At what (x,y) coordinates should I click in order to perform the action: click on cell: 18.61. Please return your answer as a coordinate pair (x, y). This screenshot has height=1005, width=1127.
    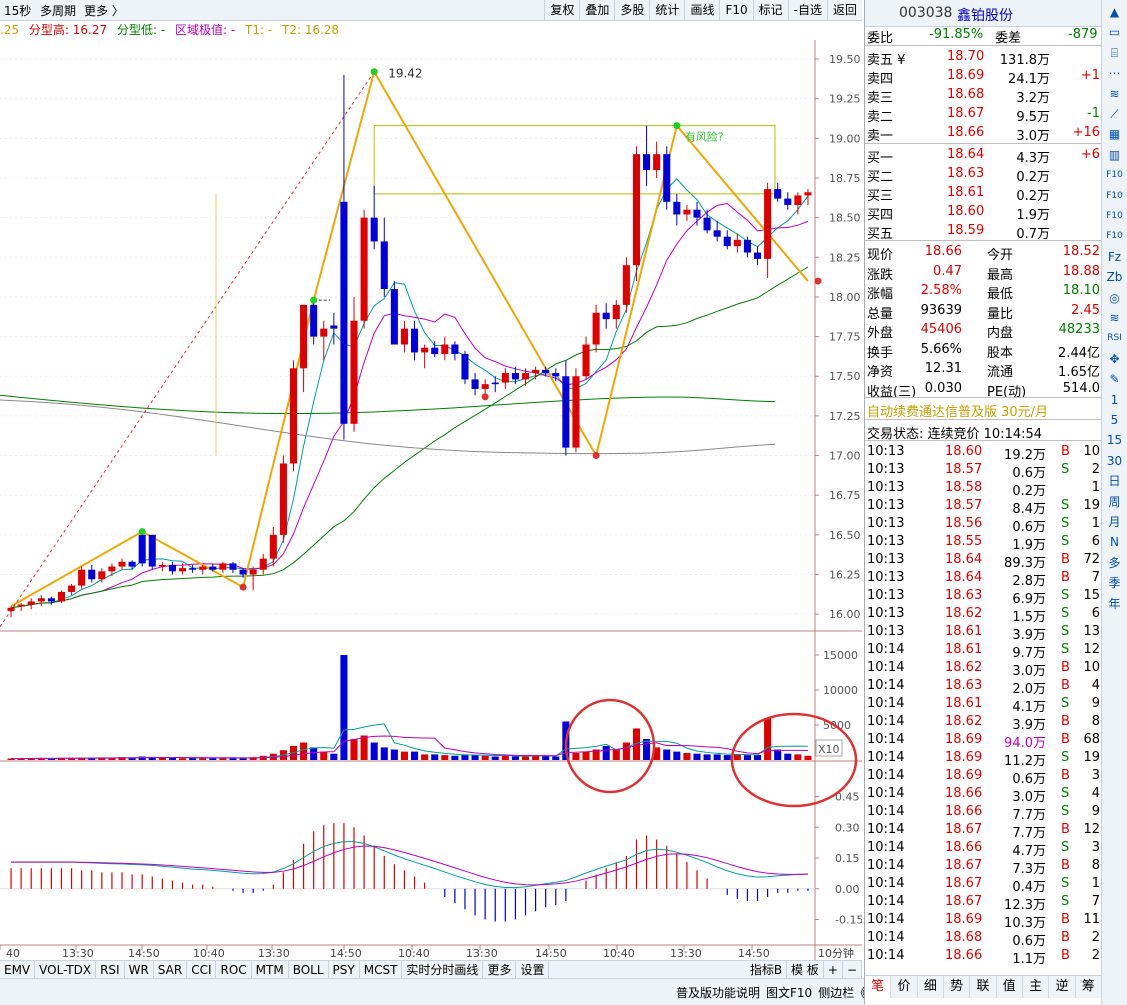
    Looking at the image, I should click on (964, 703).